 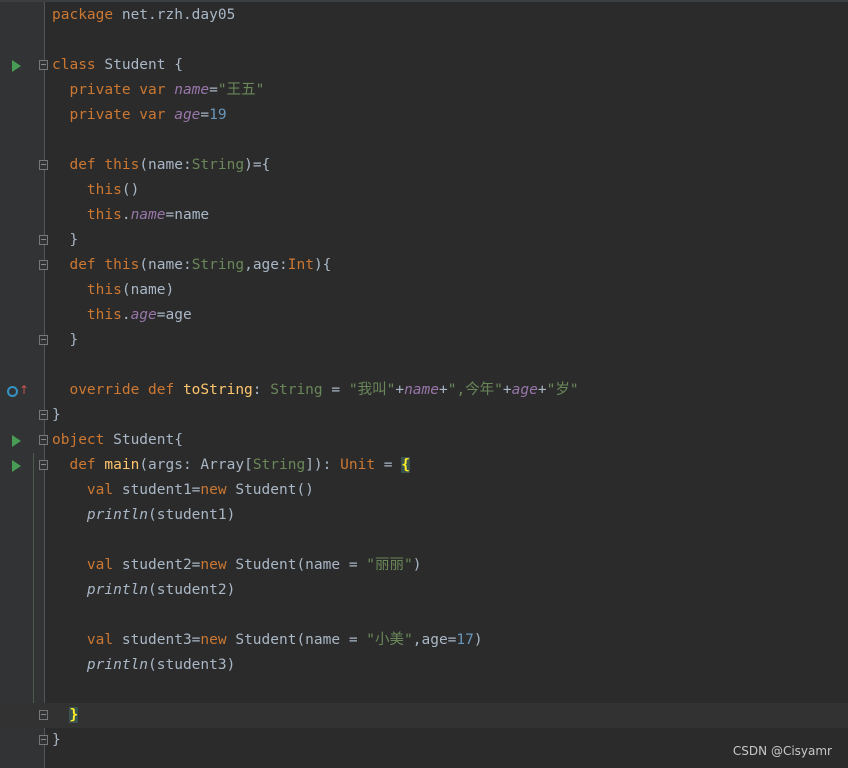 I want to click on code-token: String, so click(x=218, y=165).